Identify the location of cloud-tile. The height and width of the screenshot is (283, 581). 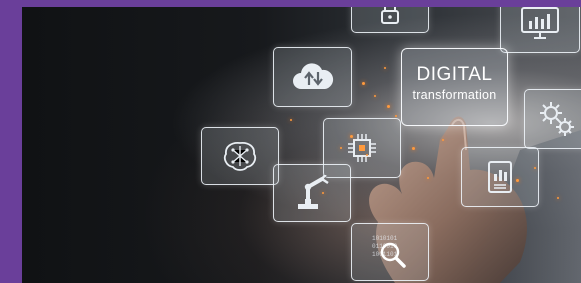
(312, 77).